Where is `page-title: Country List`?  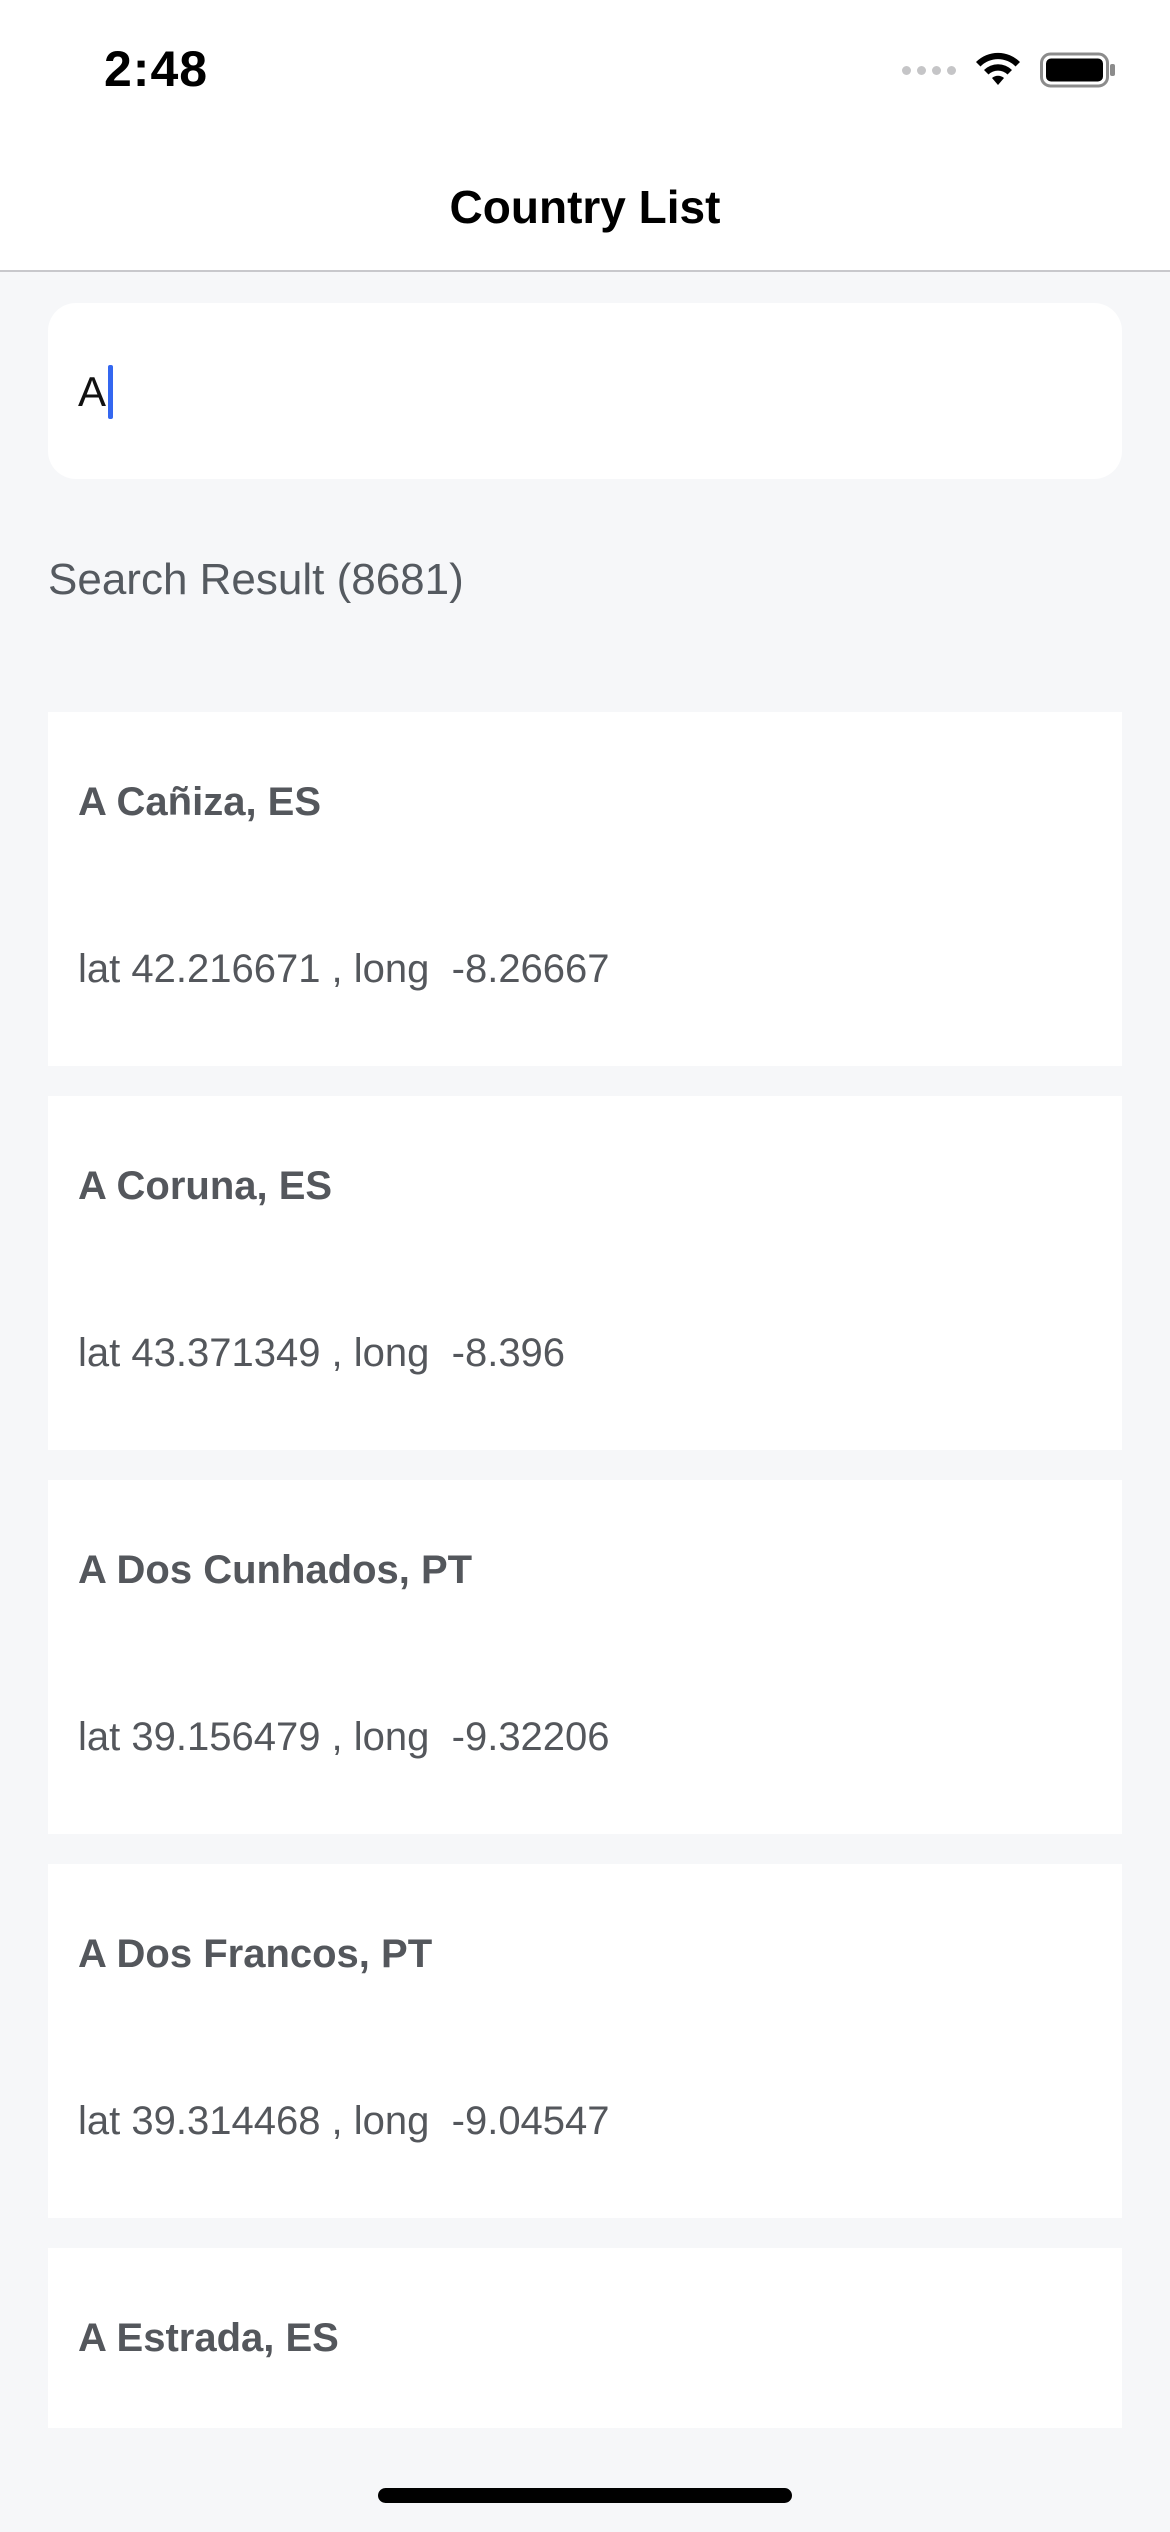
page-title: Country List is located at coordinates (585, 207).